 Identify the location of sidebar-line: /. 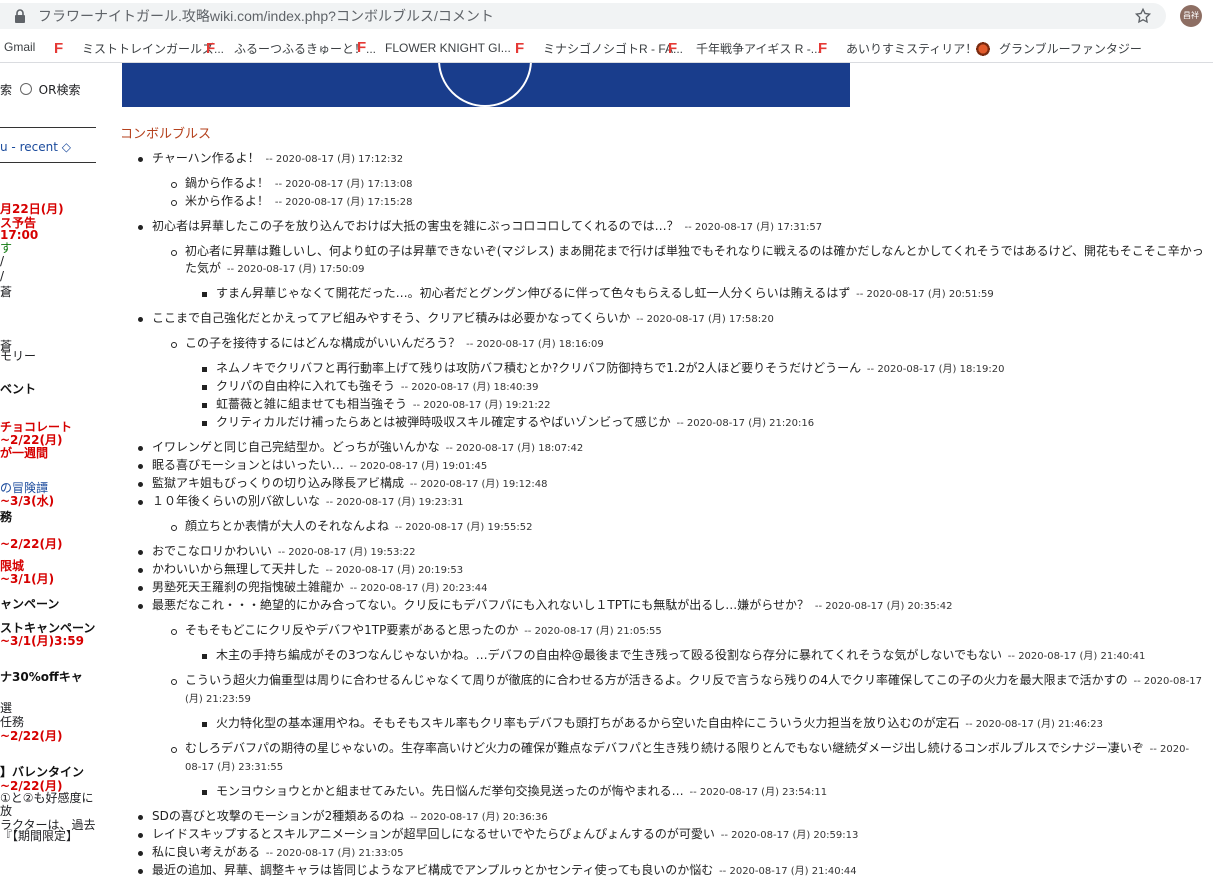
(2, 261).